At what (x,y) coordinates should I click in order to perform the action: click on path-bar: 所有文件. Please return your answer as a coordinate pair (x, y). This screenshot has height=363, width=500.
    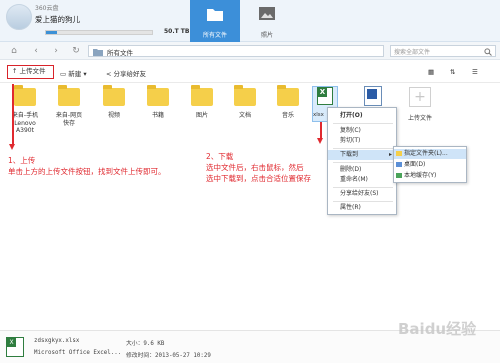
    Looking at the image, I should click on (236, 51).